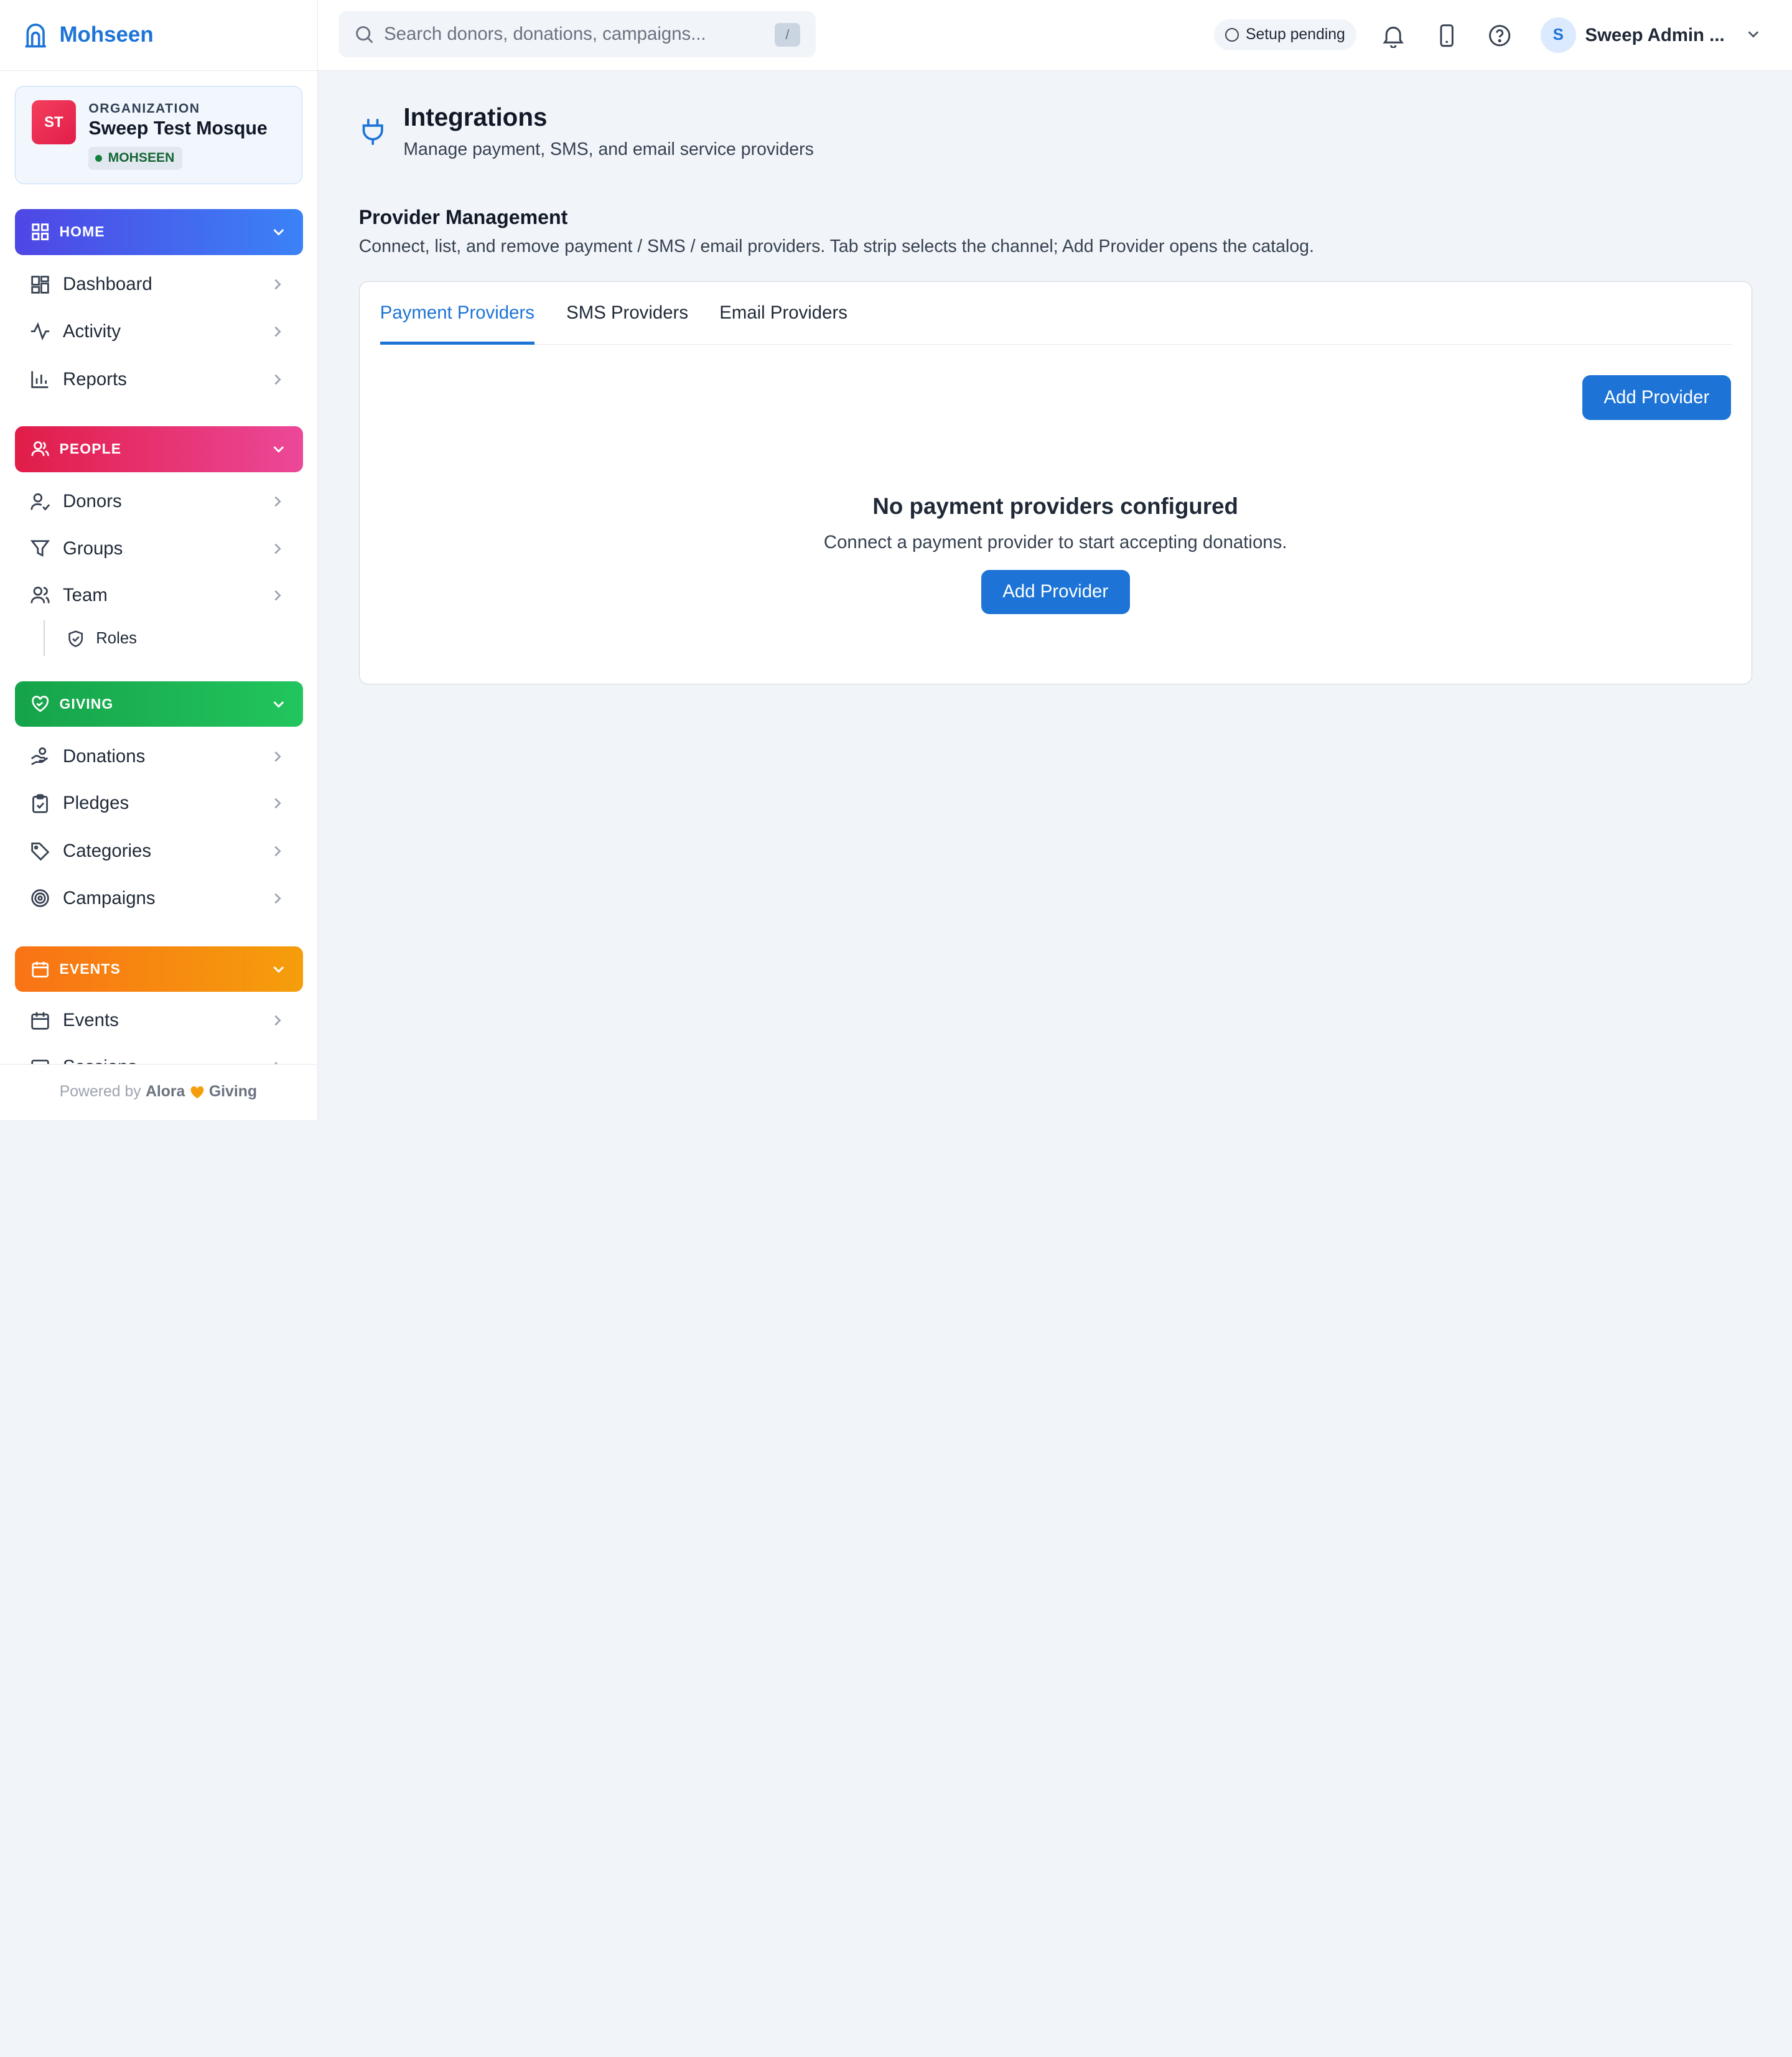 This screenshot has height=2057, width=1792. I want to click on user-check-icon, so click(40, 502).